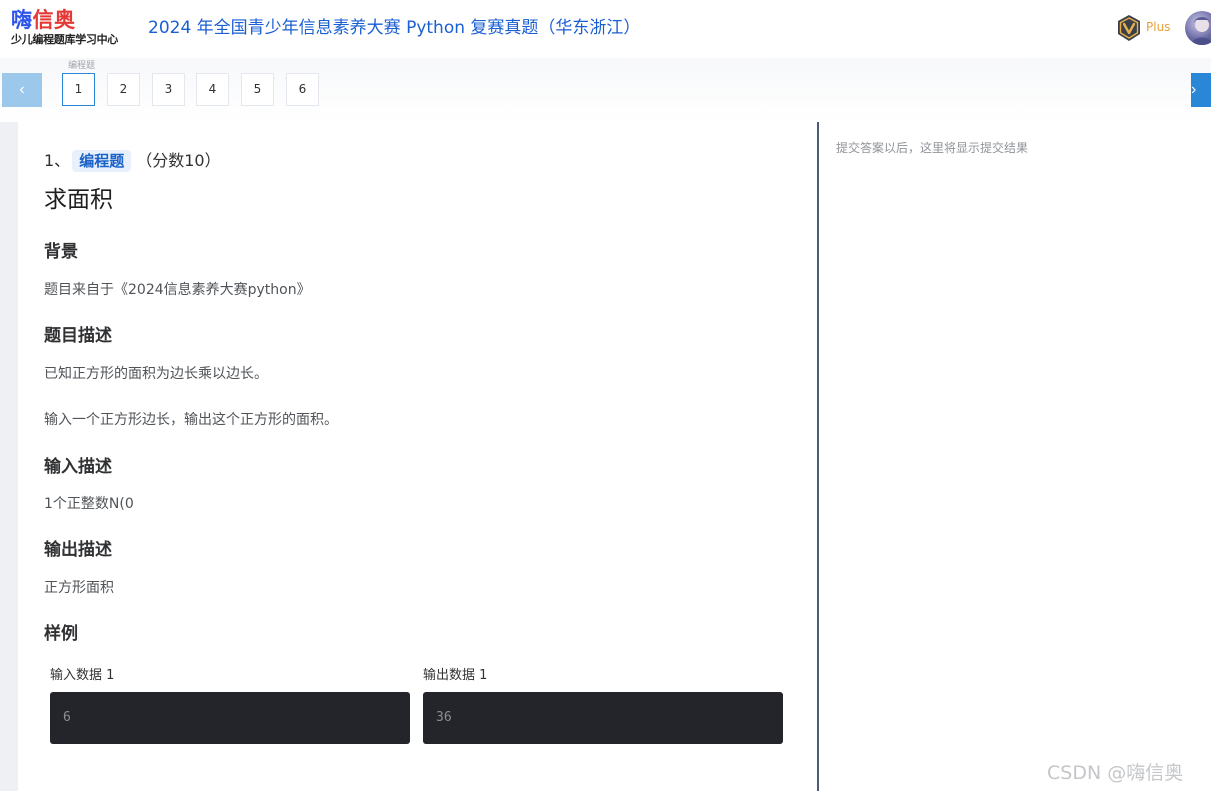 This screenshot has height=791, width=1211. Describe the element at coordinates (61, 634) in the screenshot. I see `sample-heading: 样例` at that location.